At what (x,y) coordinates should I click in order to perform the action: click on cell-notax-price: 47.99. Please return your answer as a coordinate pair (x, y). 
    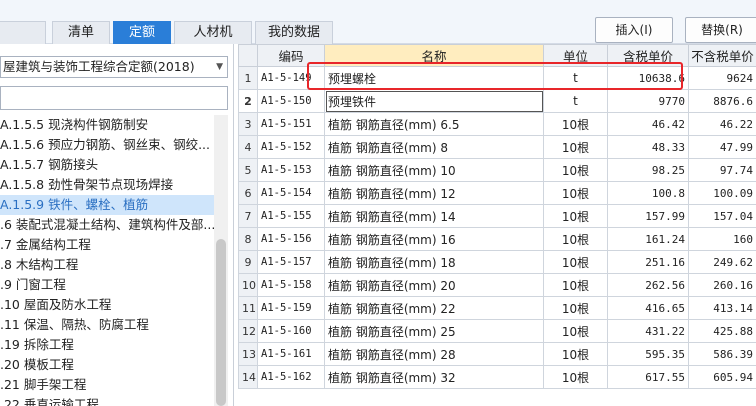
    Looking at the image, I should click on (722, 147).